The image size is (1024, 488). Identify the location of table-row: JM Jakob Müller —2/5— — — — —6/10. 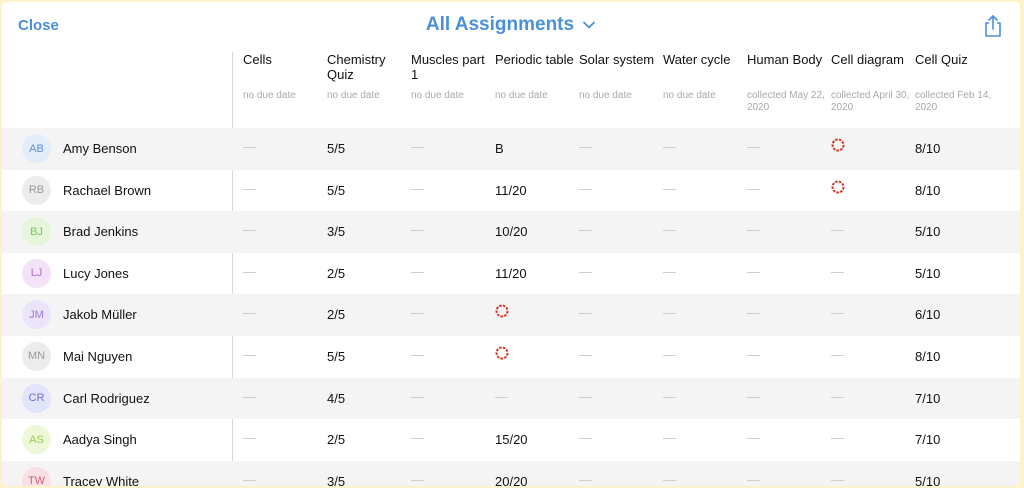
(511, 315).